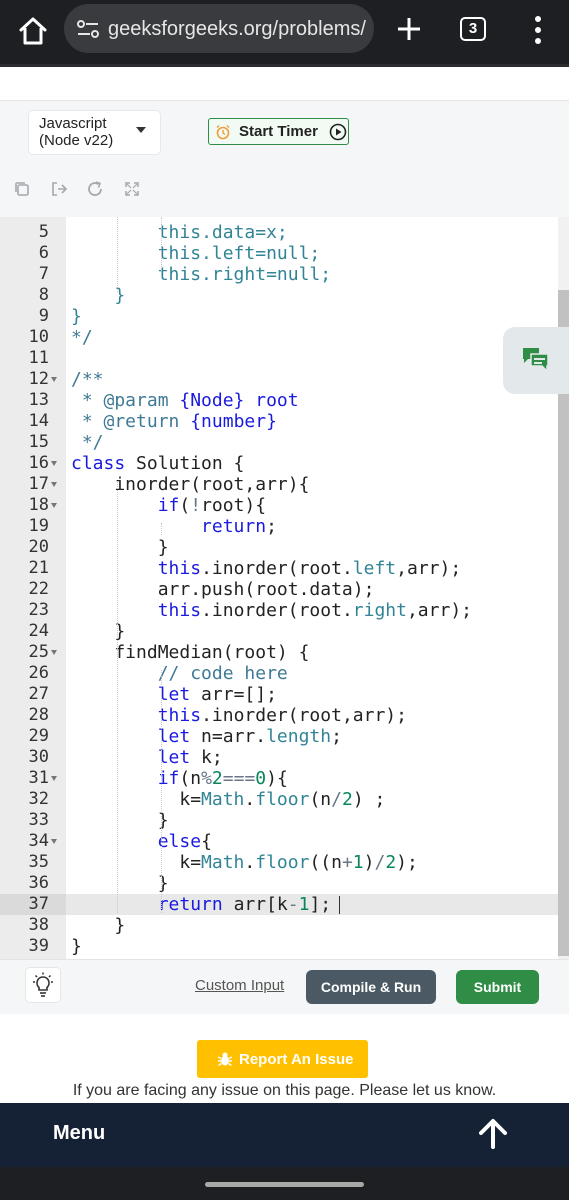  What do you see at coordinates (336, 799) in the screenshot?
I see `code-token: /` at bounding box center [336, 799].